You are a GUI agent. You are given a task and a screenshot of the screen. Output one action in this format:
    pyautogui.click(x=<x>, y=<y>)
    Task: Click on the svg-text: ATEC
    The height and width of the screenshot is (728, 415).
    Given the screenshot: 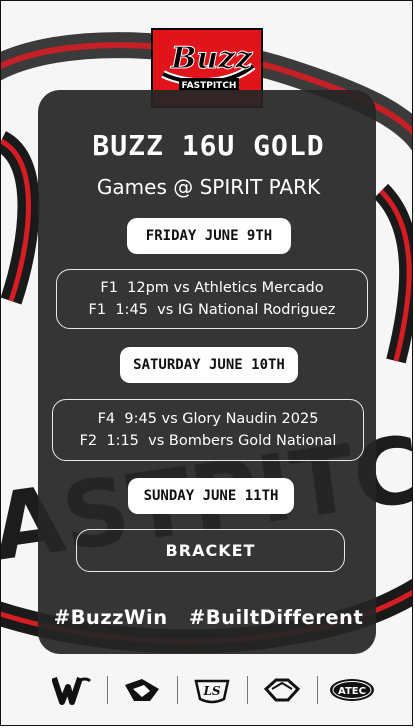 What is the action you would take?
    pyautogui.click(x=352, y=691)
    